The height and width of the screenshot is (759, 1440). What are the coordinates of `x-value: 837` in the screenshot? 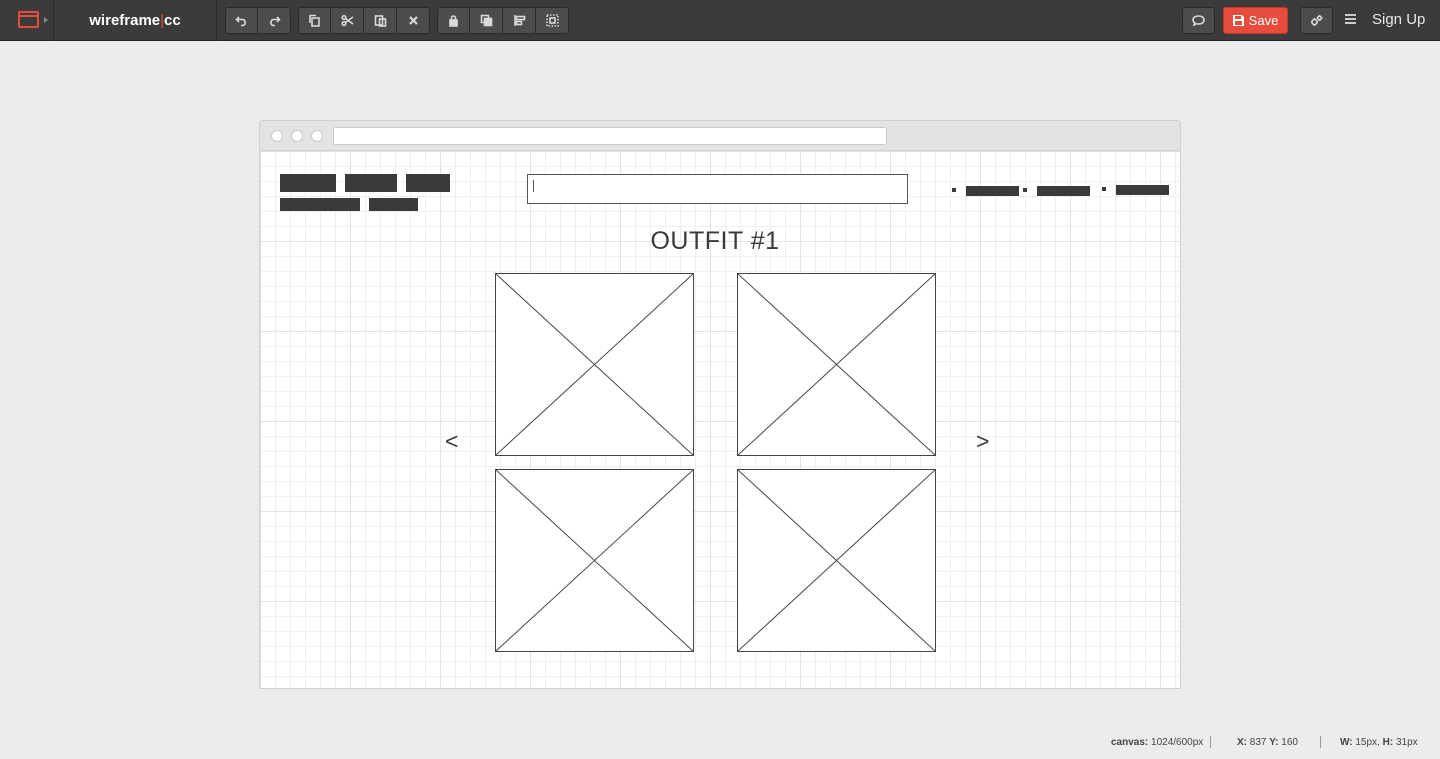 It's located at (1258, 742).